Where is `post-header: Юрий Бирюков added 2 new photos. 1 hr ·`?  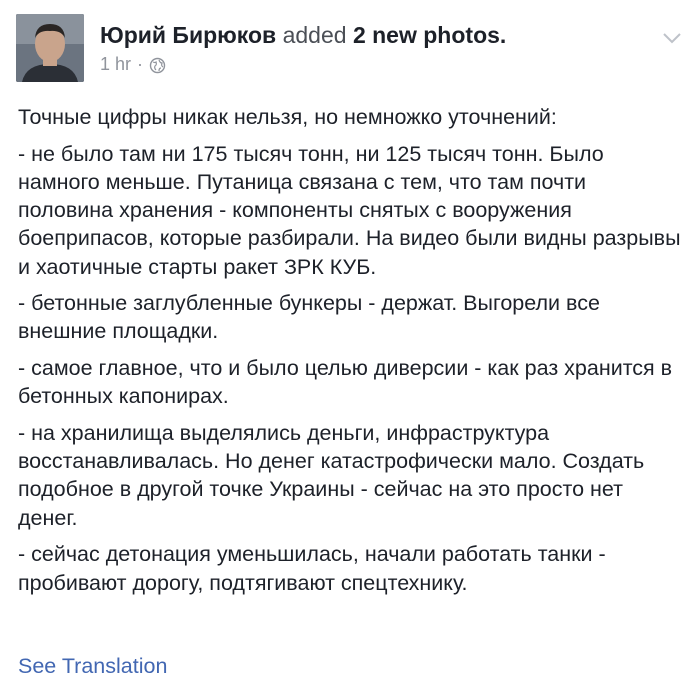
post-header: Юрий Бирюков added 2 new photos. 1 hr · is located at coordinates (350, 49).